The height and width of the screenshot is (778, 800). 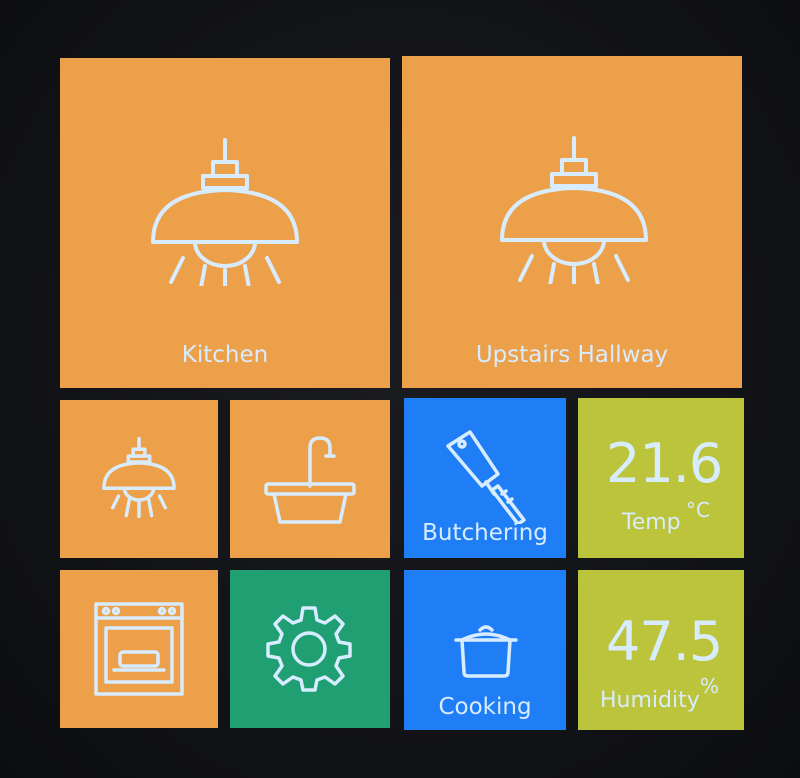 I want to click on cleaver-icon, so click(x=485, y=476).